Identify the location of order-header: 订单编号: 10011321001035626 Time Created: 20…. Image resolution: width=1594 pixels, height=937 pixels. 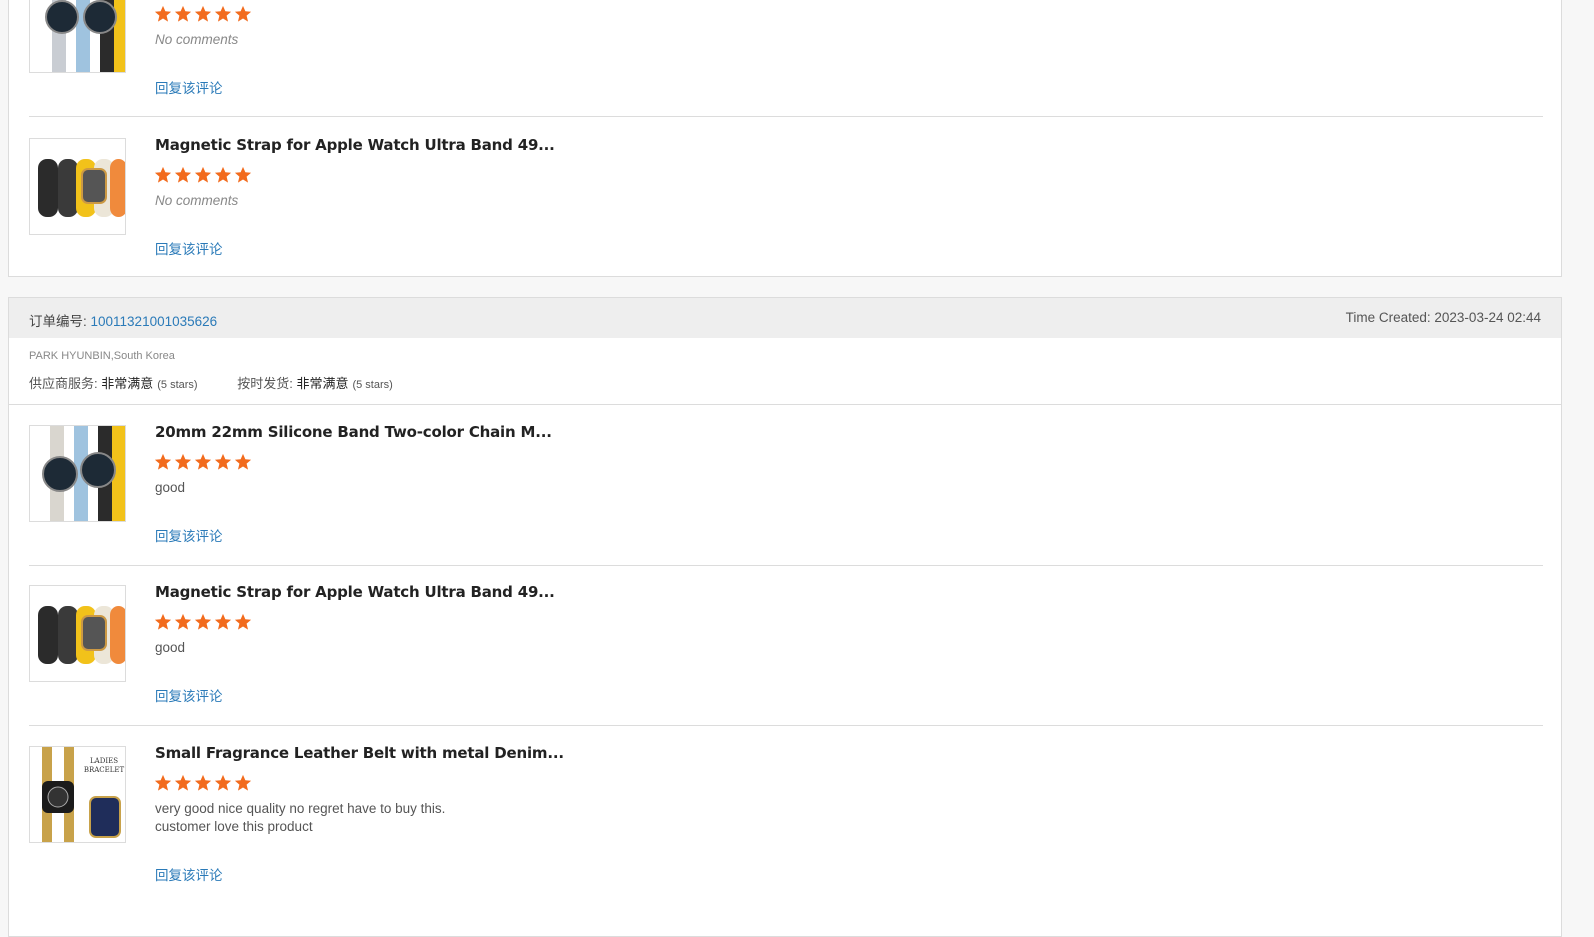
(785, 318).